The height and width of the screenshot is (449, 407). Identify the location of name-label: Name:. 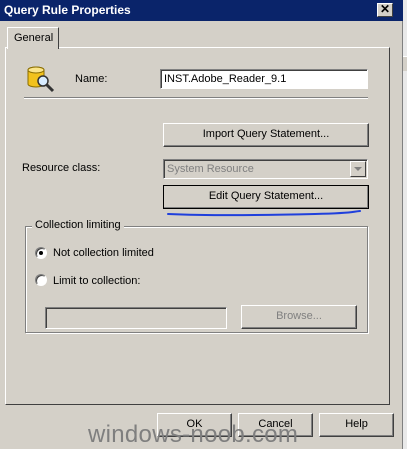
(91, 79).